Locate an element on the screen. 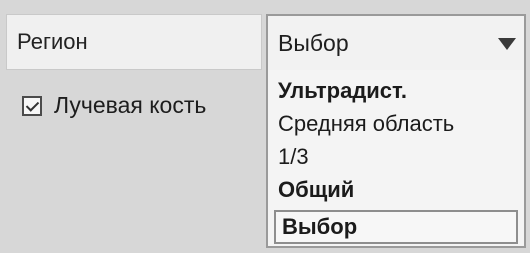 Image resolution: width=530 pixels, height=253 pixels. radius-checkbox is located at coordinates (32, 105).